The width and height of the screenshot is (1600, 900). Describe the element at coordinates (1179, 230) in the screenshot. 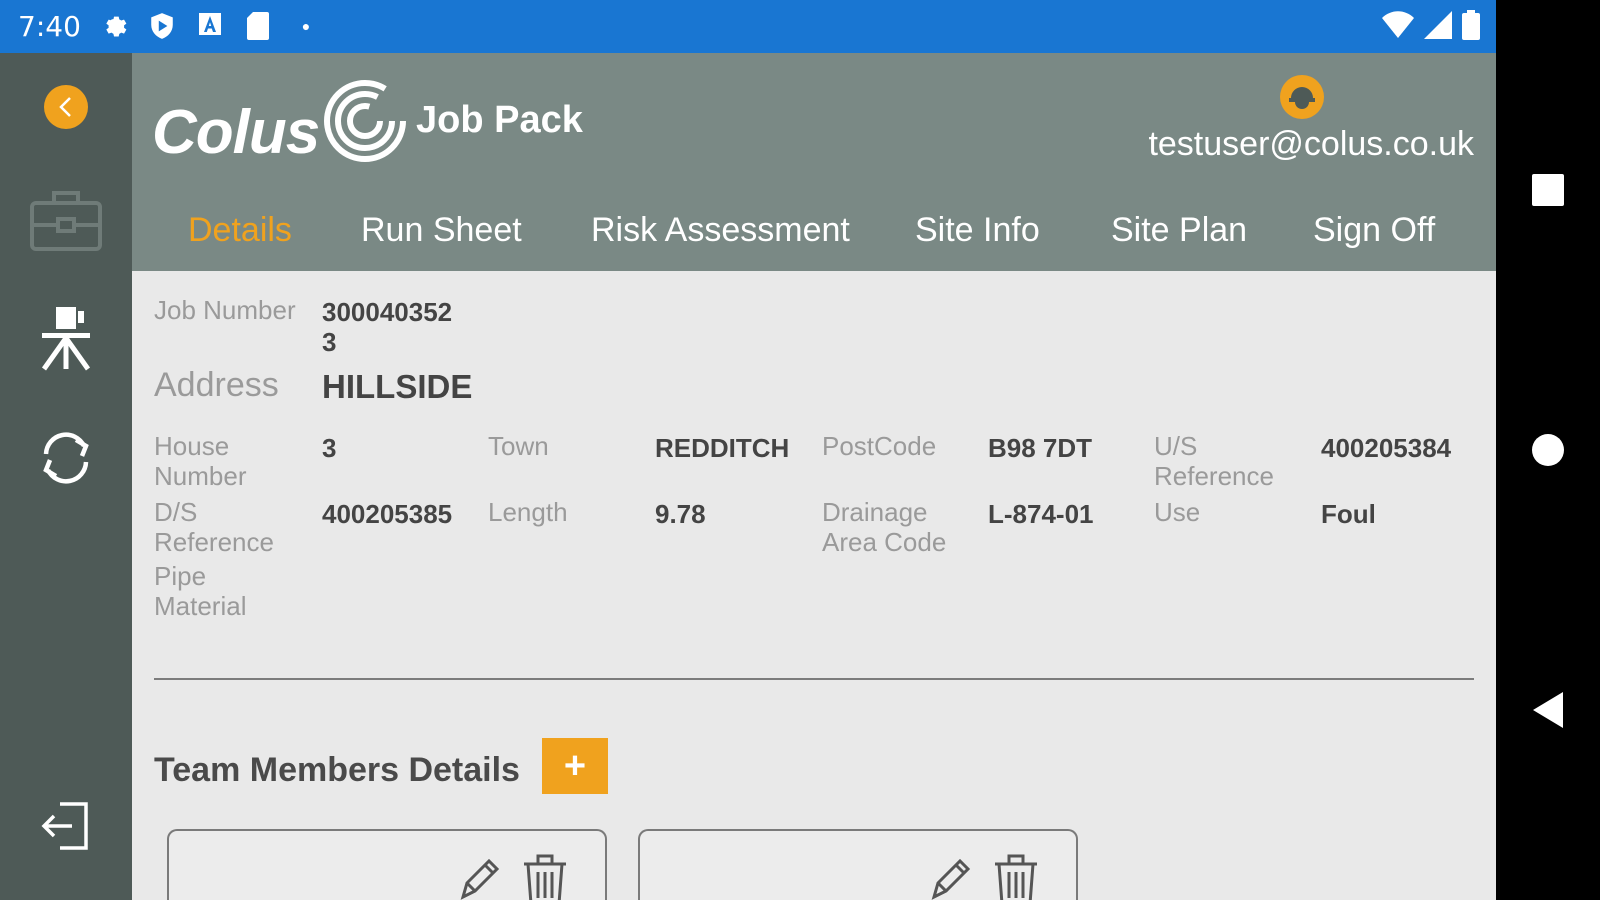

I see `tab-site-plan: Site Plan` at that location.